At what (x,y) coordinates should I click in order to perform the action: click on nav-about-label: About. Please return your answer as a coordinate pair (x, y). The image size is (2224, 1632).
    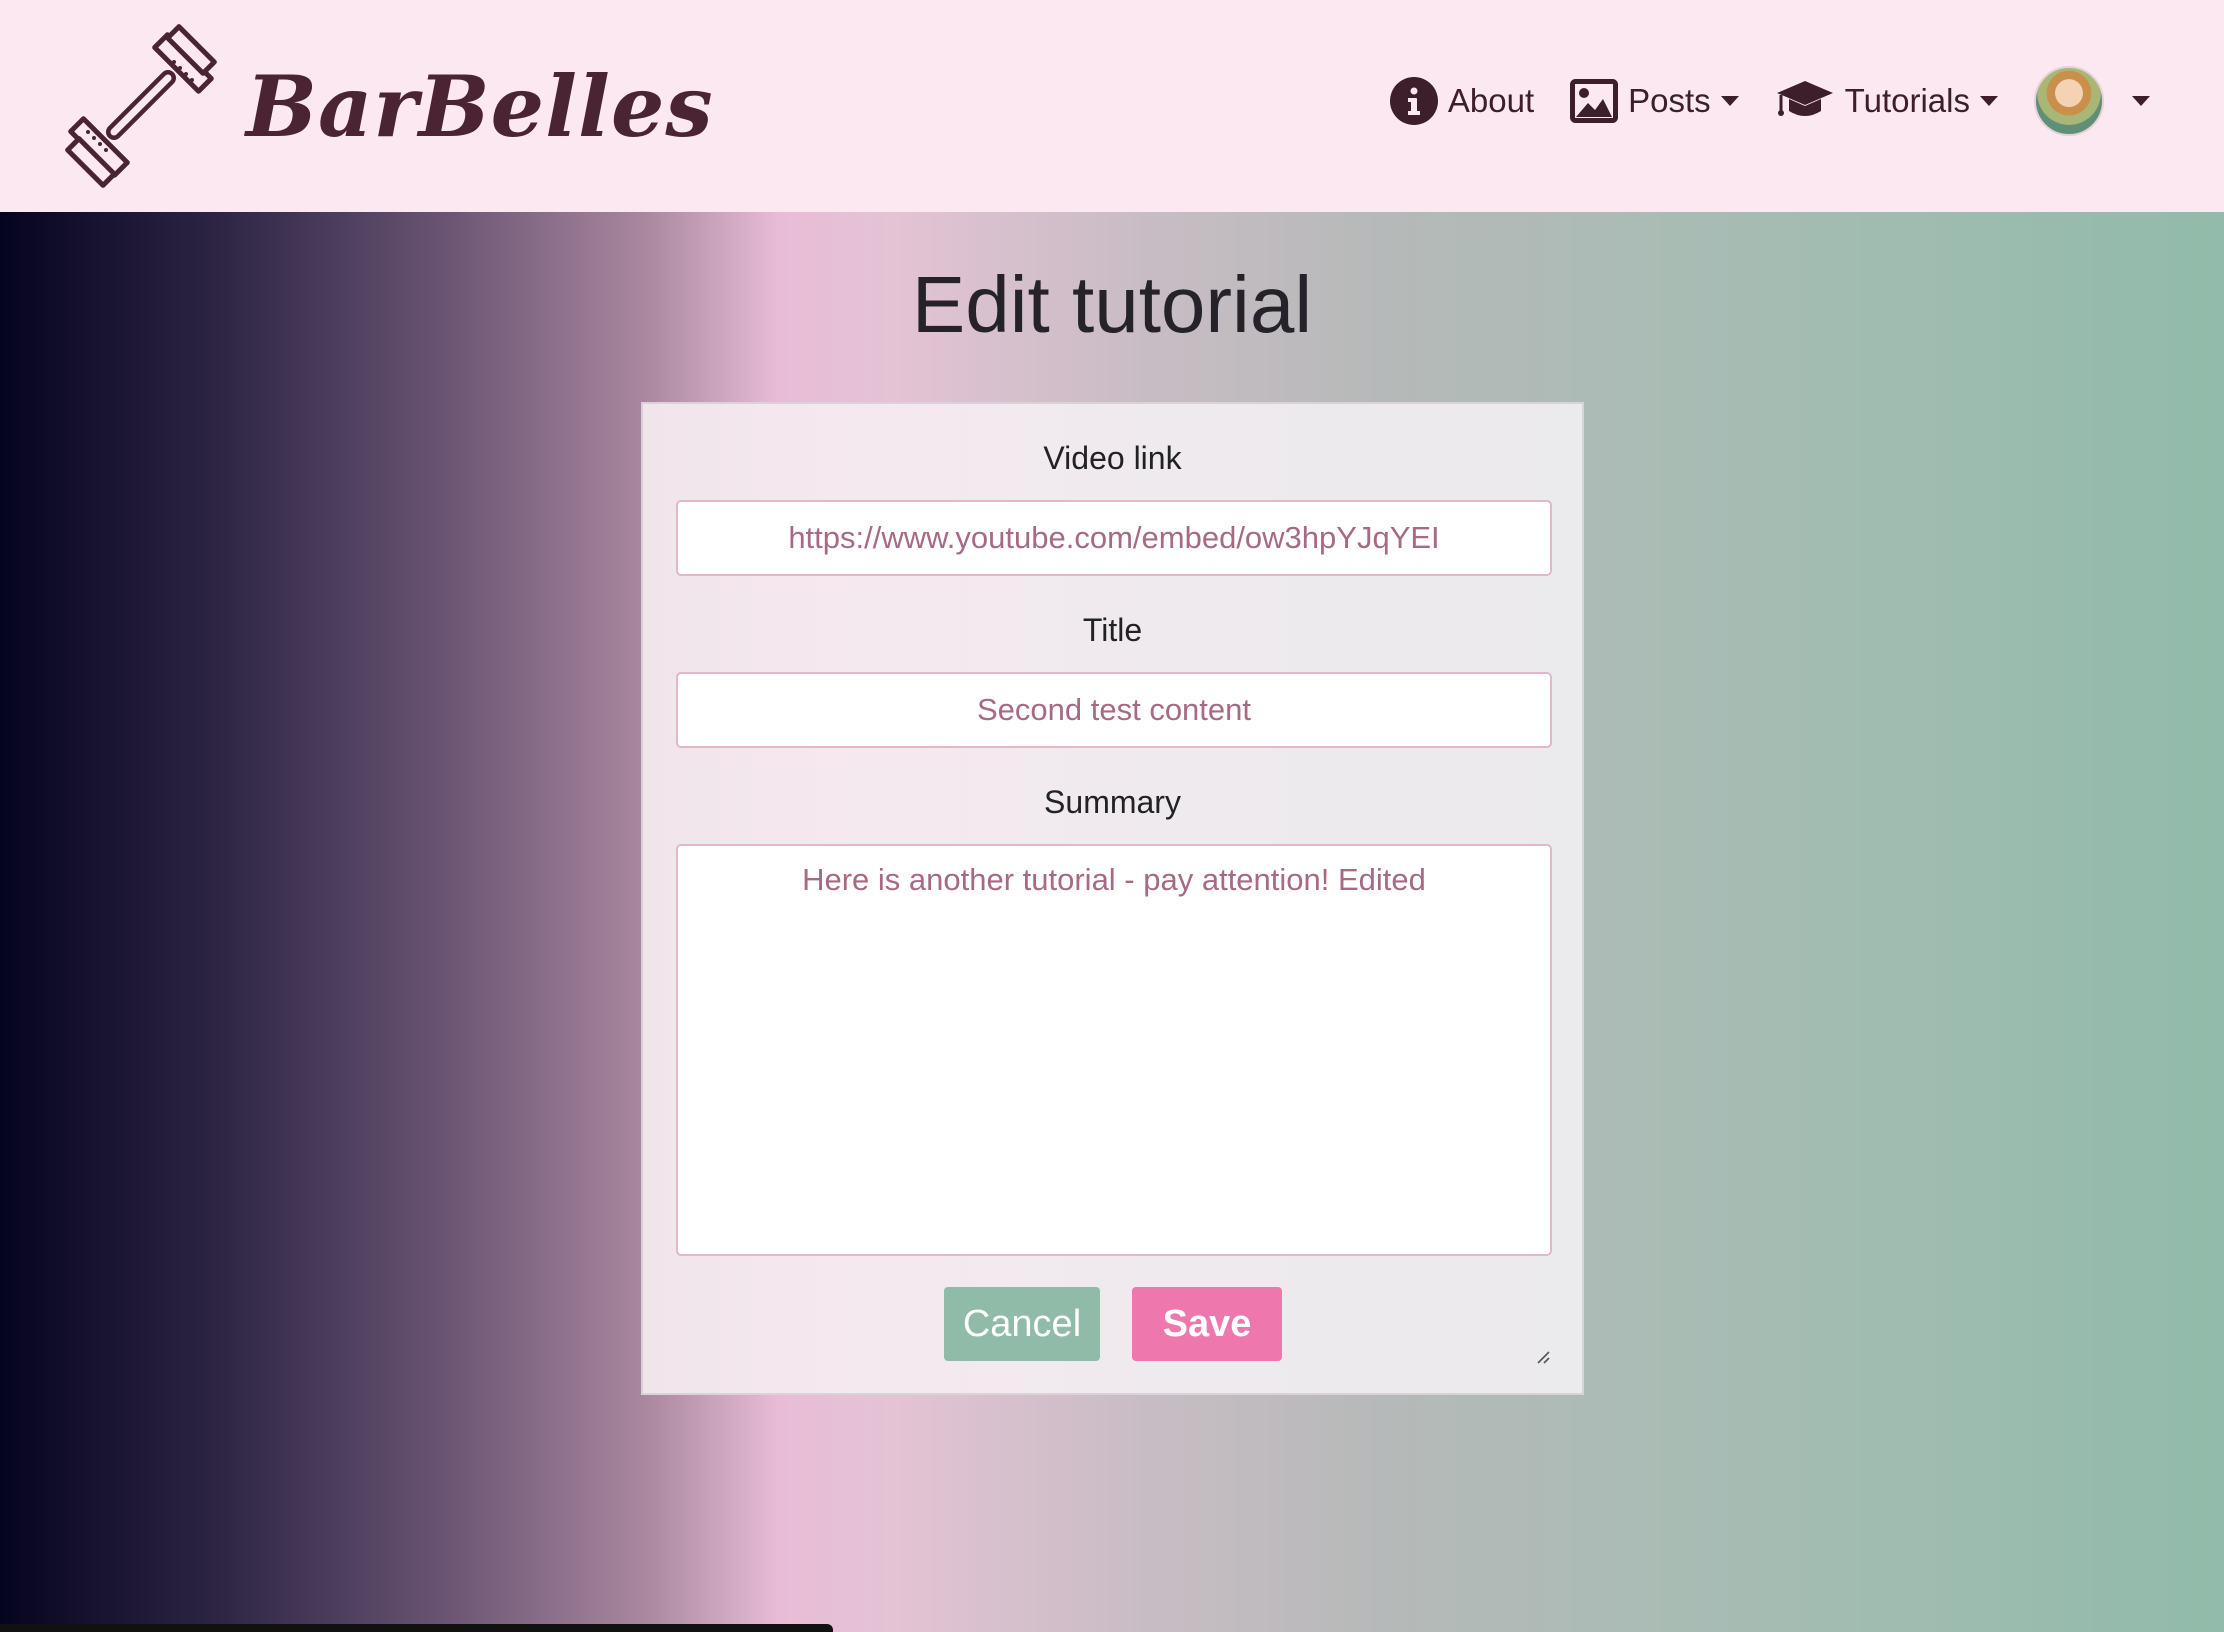
    Looking at the image, I should click on (1491, 100).